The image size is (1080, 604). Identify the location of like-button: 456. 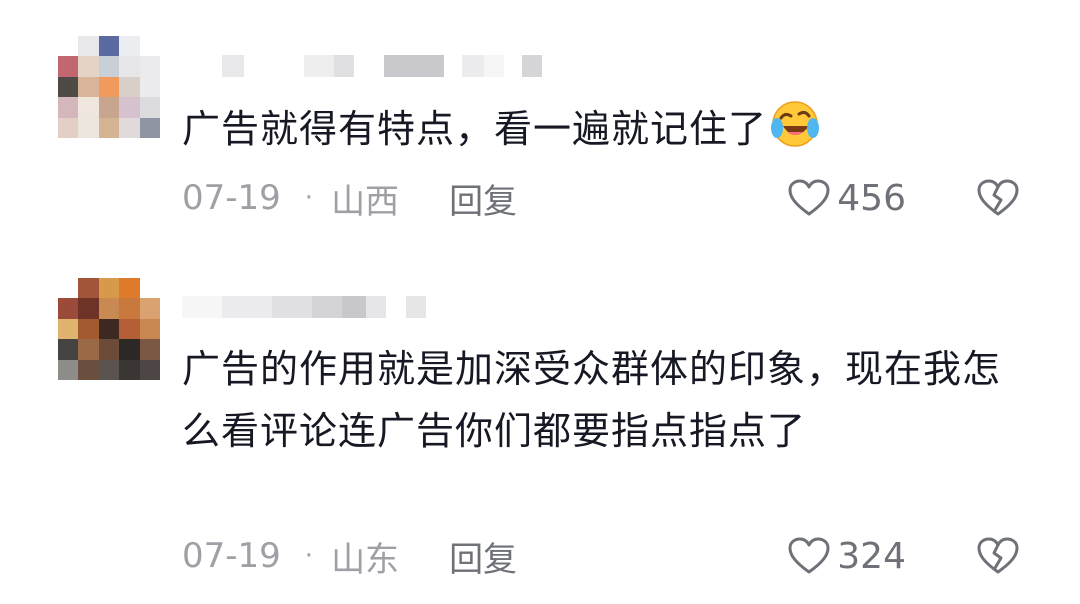
(846, 198).